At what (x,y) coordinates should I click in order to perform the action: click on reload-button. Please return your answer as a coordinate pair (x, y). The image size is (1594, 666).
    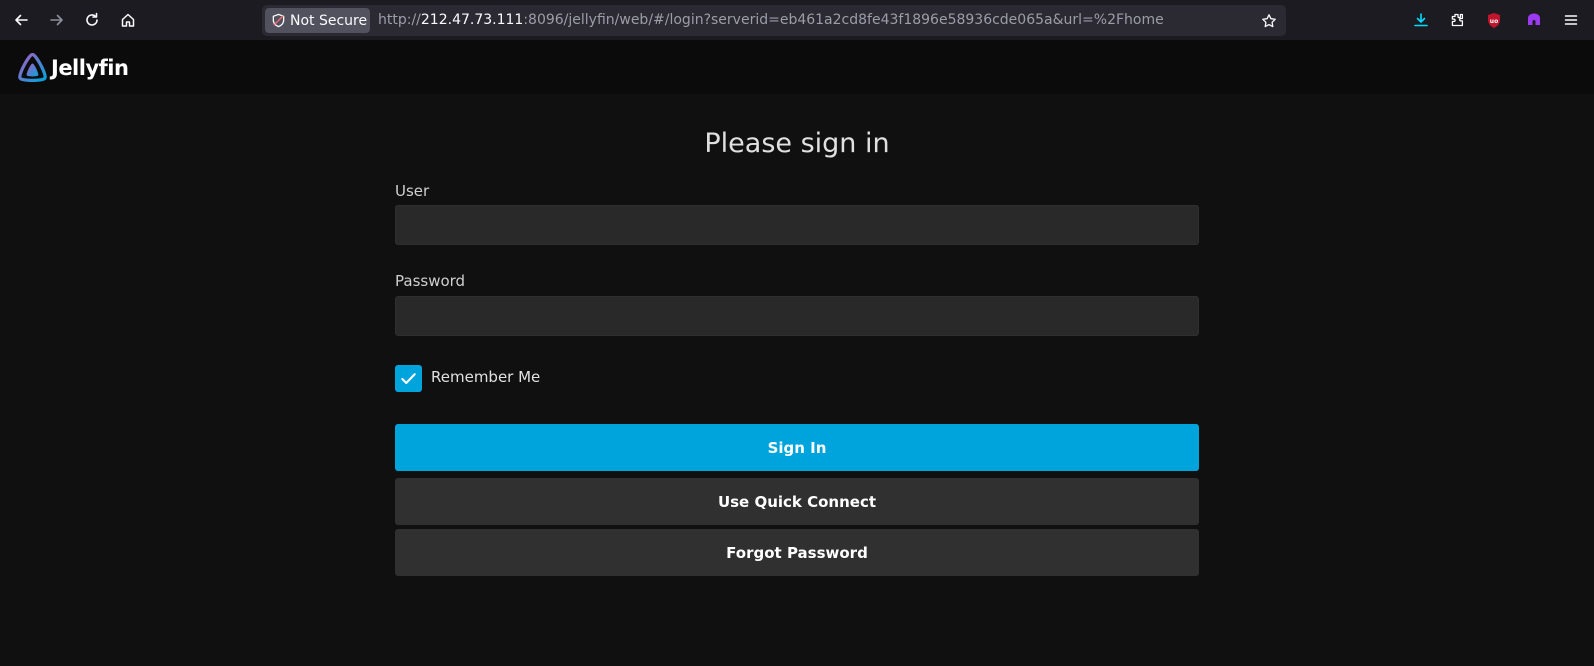
    Looking at the image, I should click on (92, 20).